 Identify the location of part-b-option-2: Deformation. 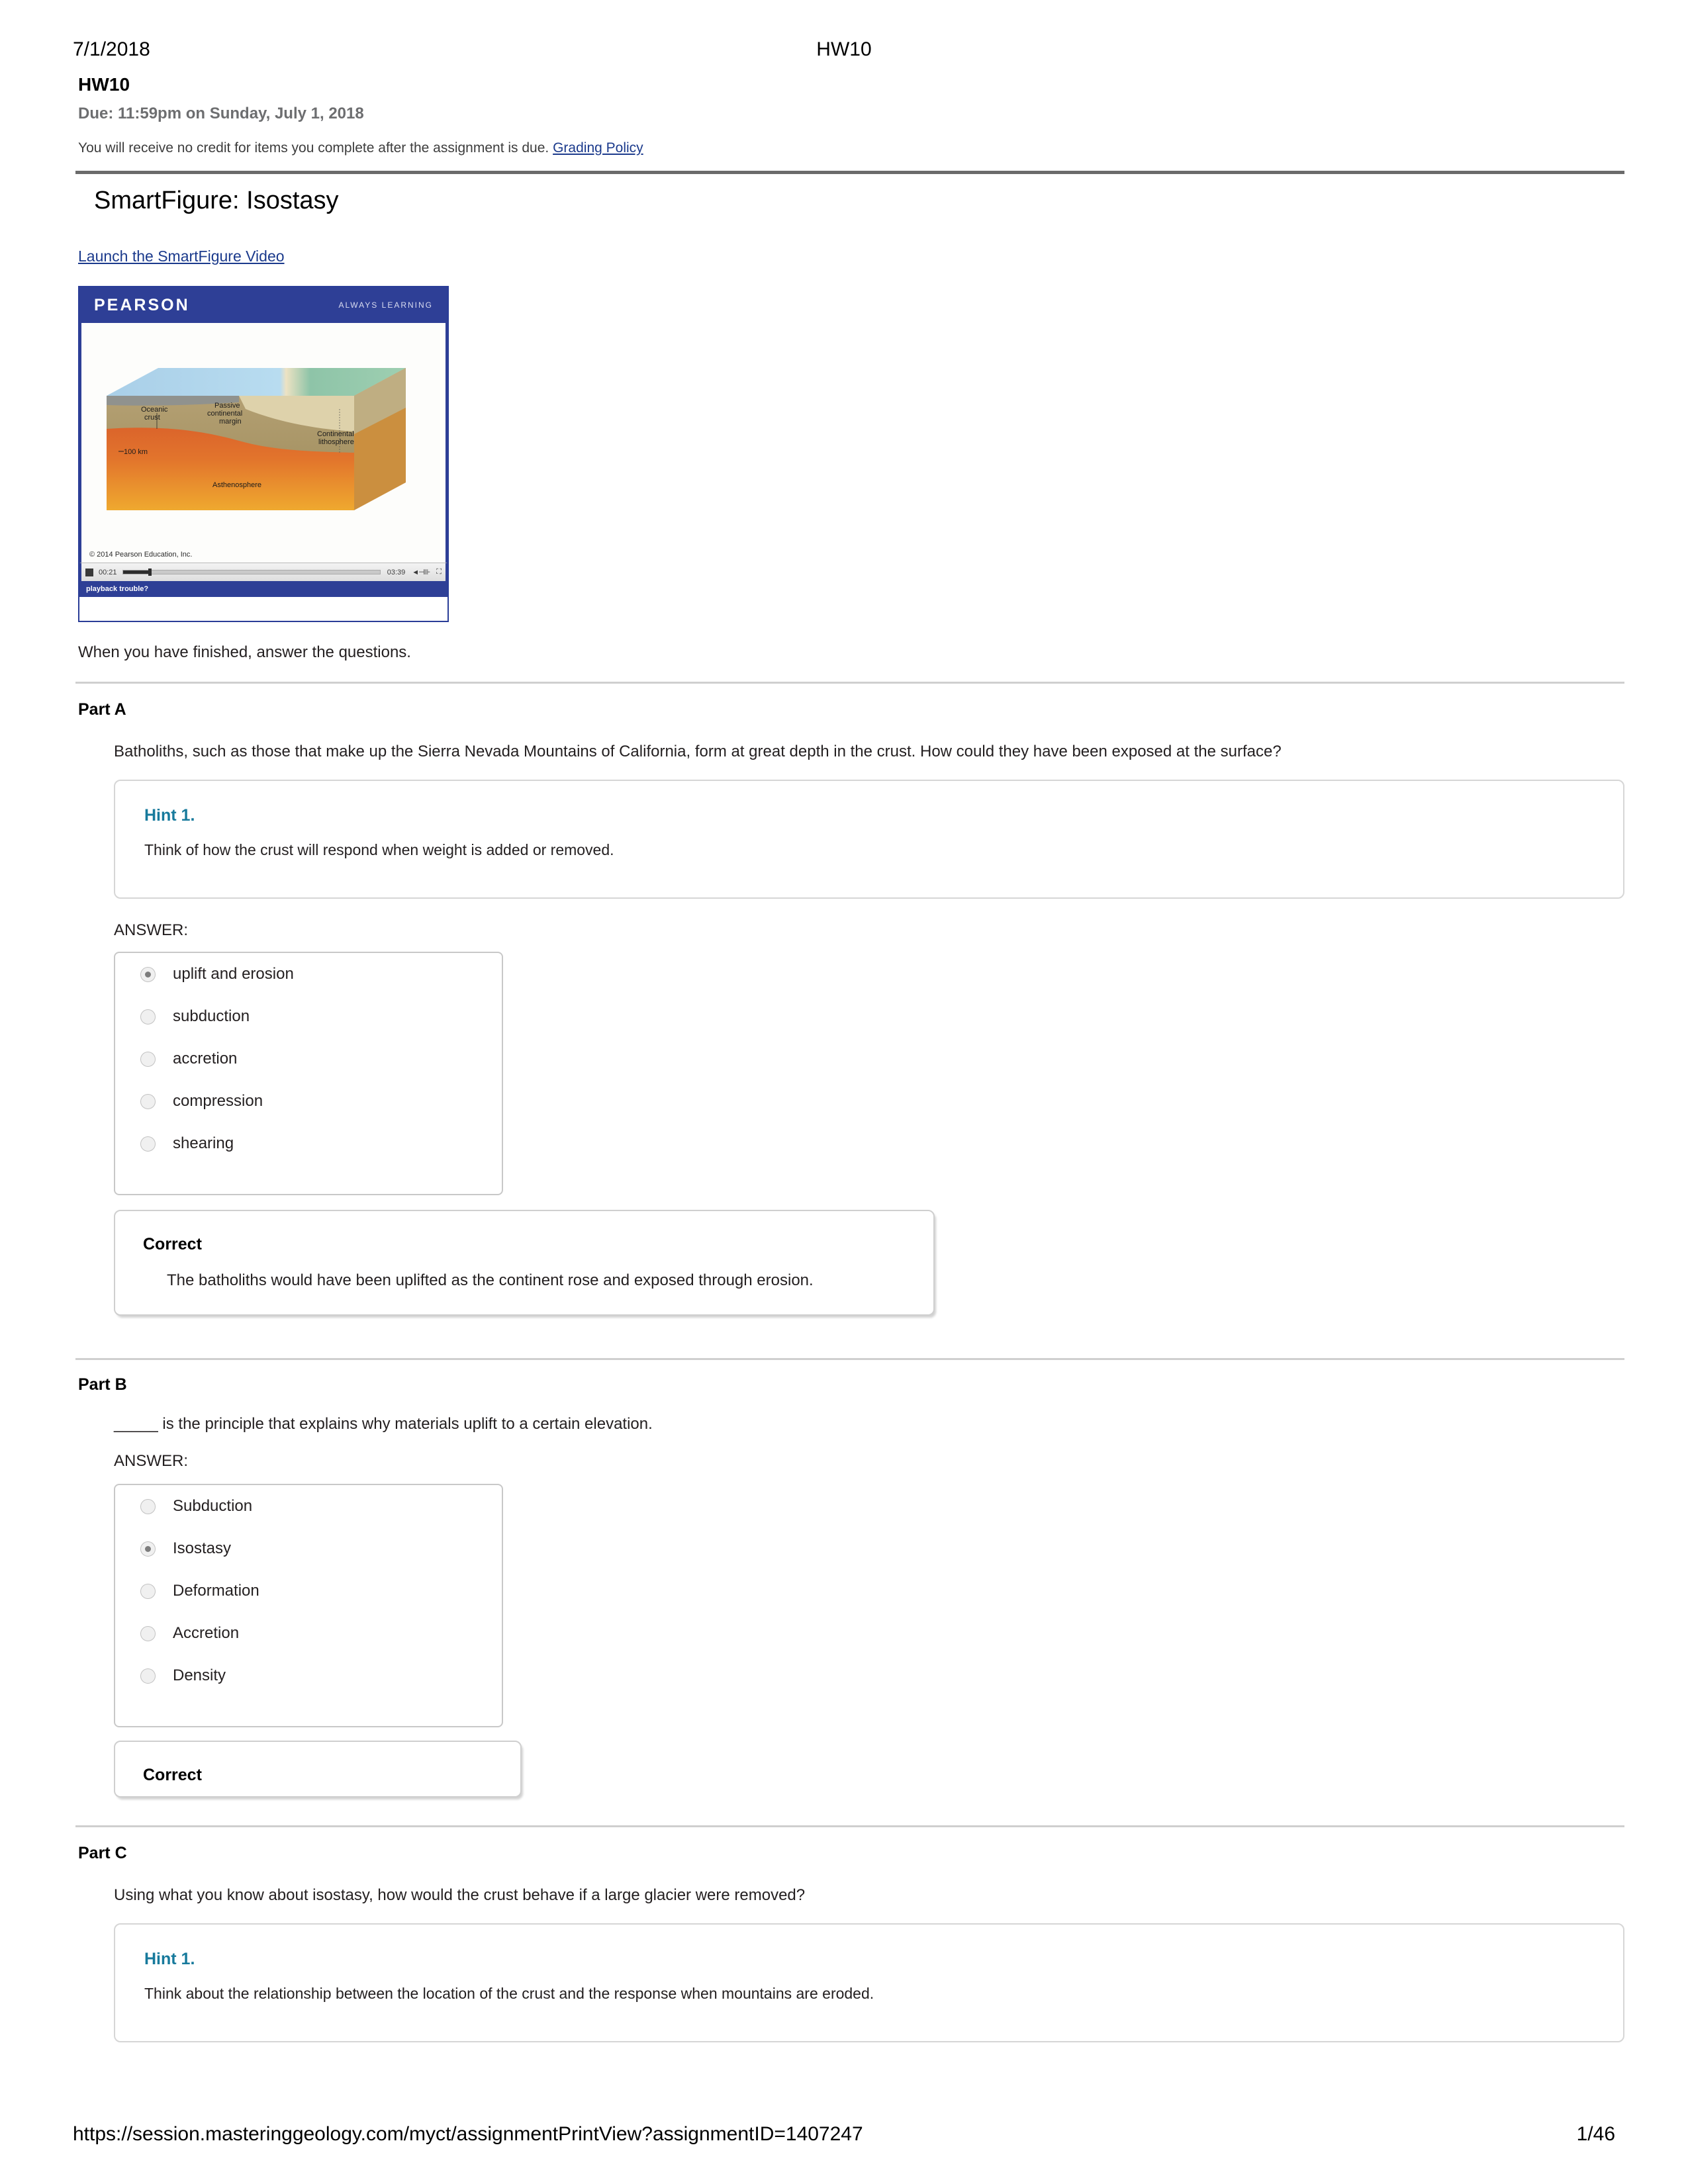
(308, 1591).